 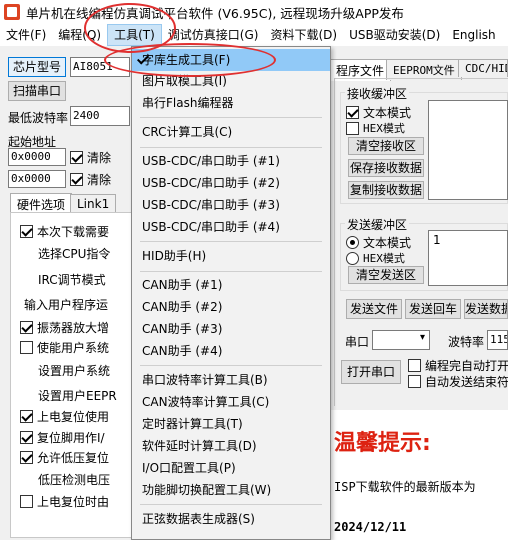 What do you see at coordinates (466, 342) in the screenshot?
I see `baud-rate-label: 波特率` at bounding box center [466, 342].